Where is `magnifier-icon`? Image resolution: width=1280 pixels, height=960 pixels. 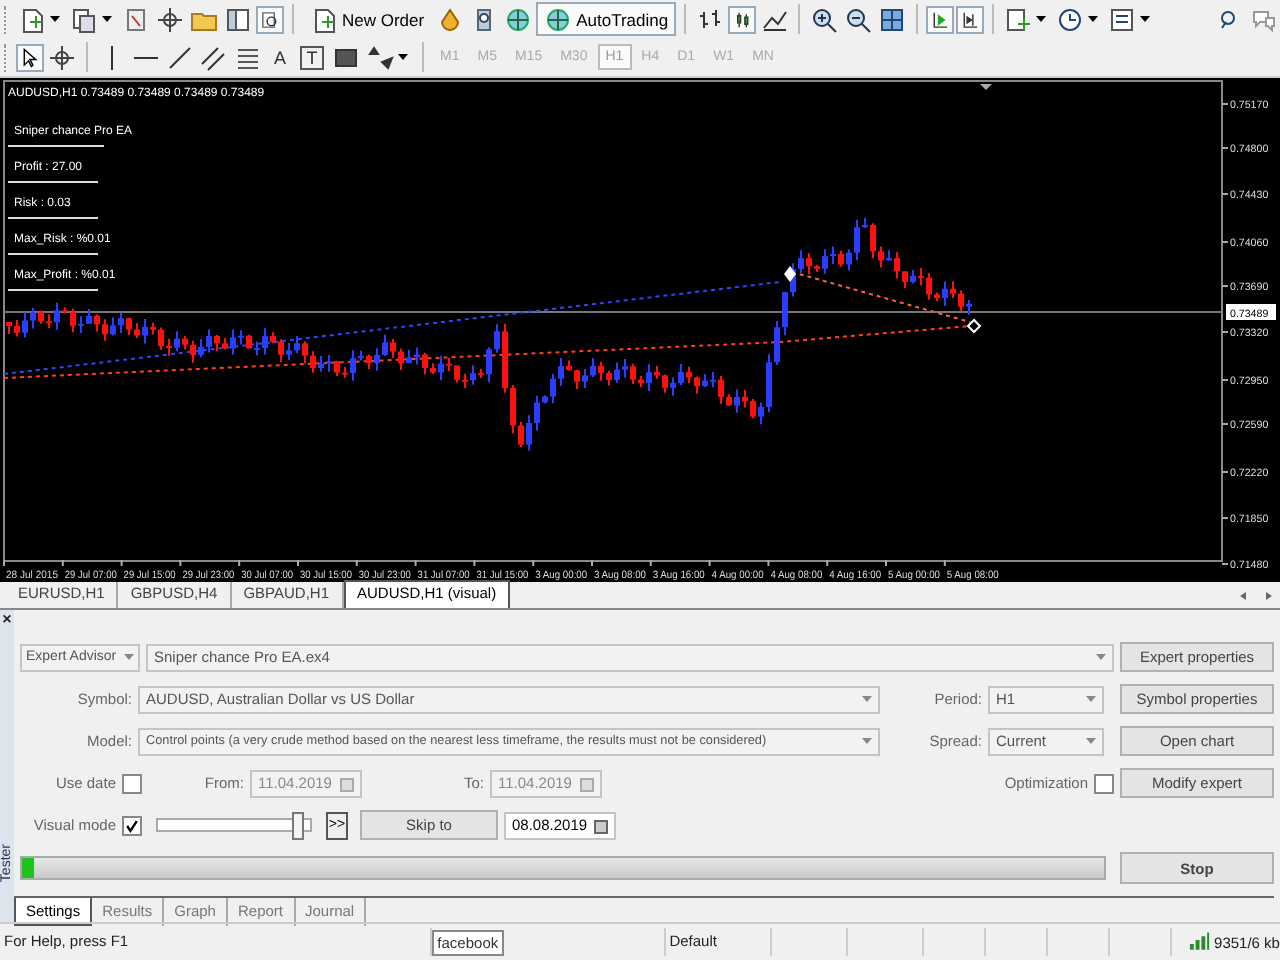 magnifier-icon is located at coordinates (270, 19).